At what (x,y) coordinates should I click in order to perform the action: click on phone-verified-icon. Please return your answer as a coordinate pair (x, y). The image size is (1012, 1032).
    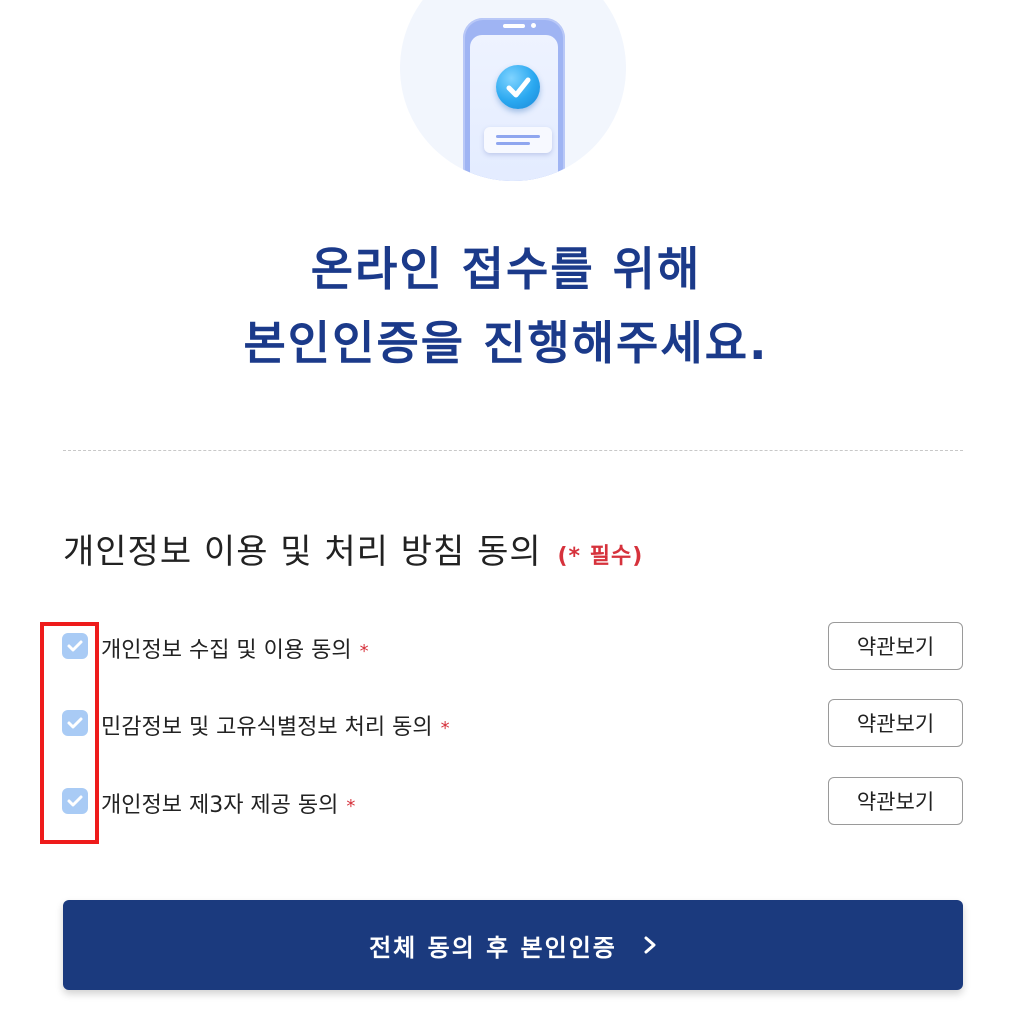
    Looking at the image, I should click on (514, 99).